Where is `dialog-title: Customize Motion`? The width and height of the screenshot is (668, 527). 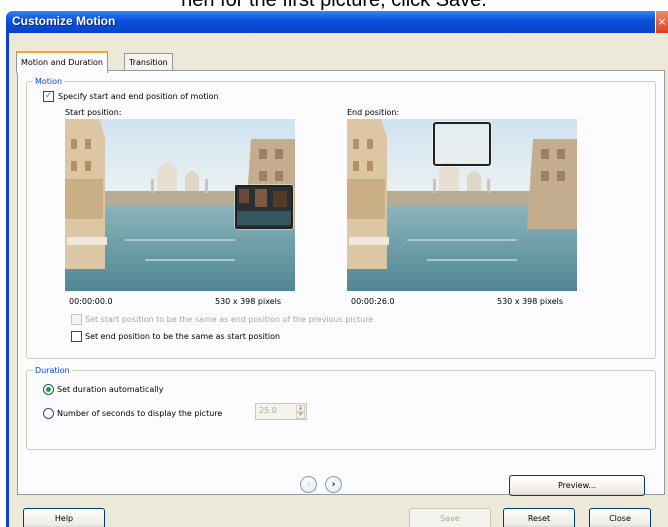 dialog-title: Customize Motion is located at coordinates (64, 21).